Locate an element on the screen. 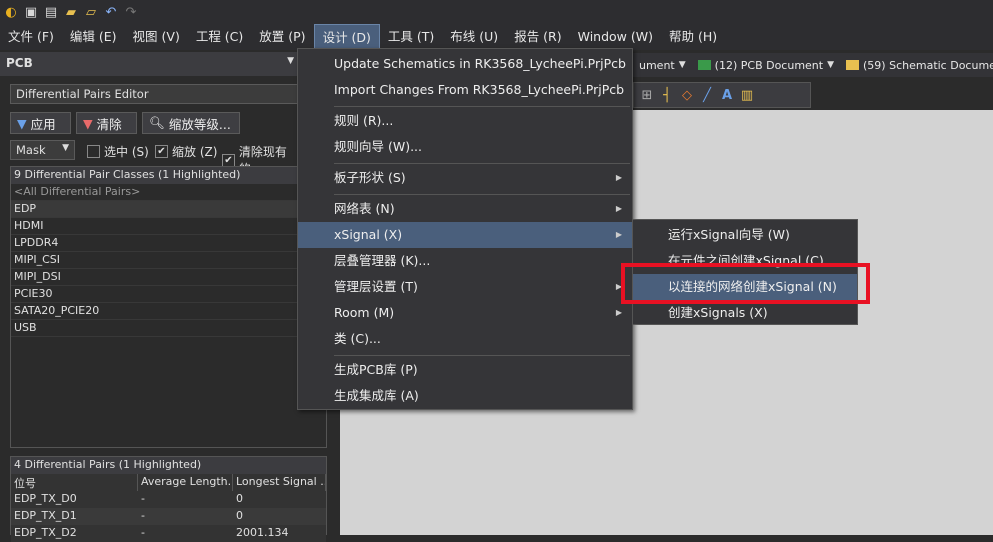  menu-item-room: Room (M) ▶ is located at coordinates (465, 313).